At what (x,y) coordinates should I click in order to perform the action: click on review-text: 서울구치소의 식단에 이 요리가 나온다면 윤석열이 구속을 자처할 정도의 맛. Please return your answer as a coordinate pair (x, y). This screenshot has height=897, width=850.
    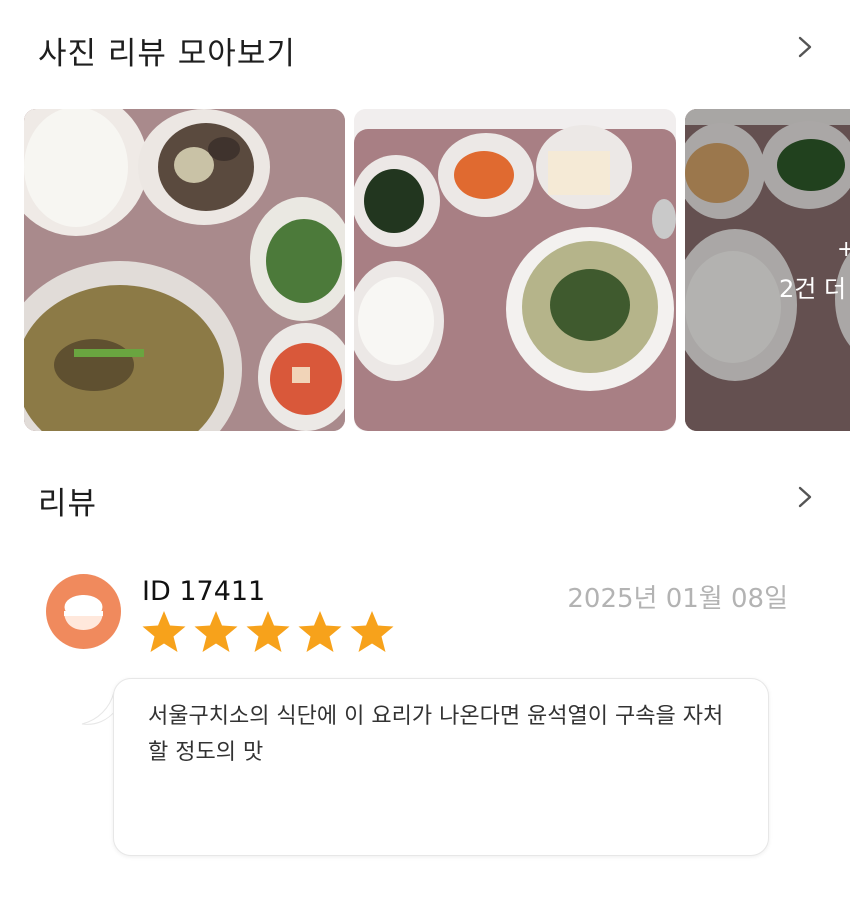
    Looking at the image, I should click on (436, 734).